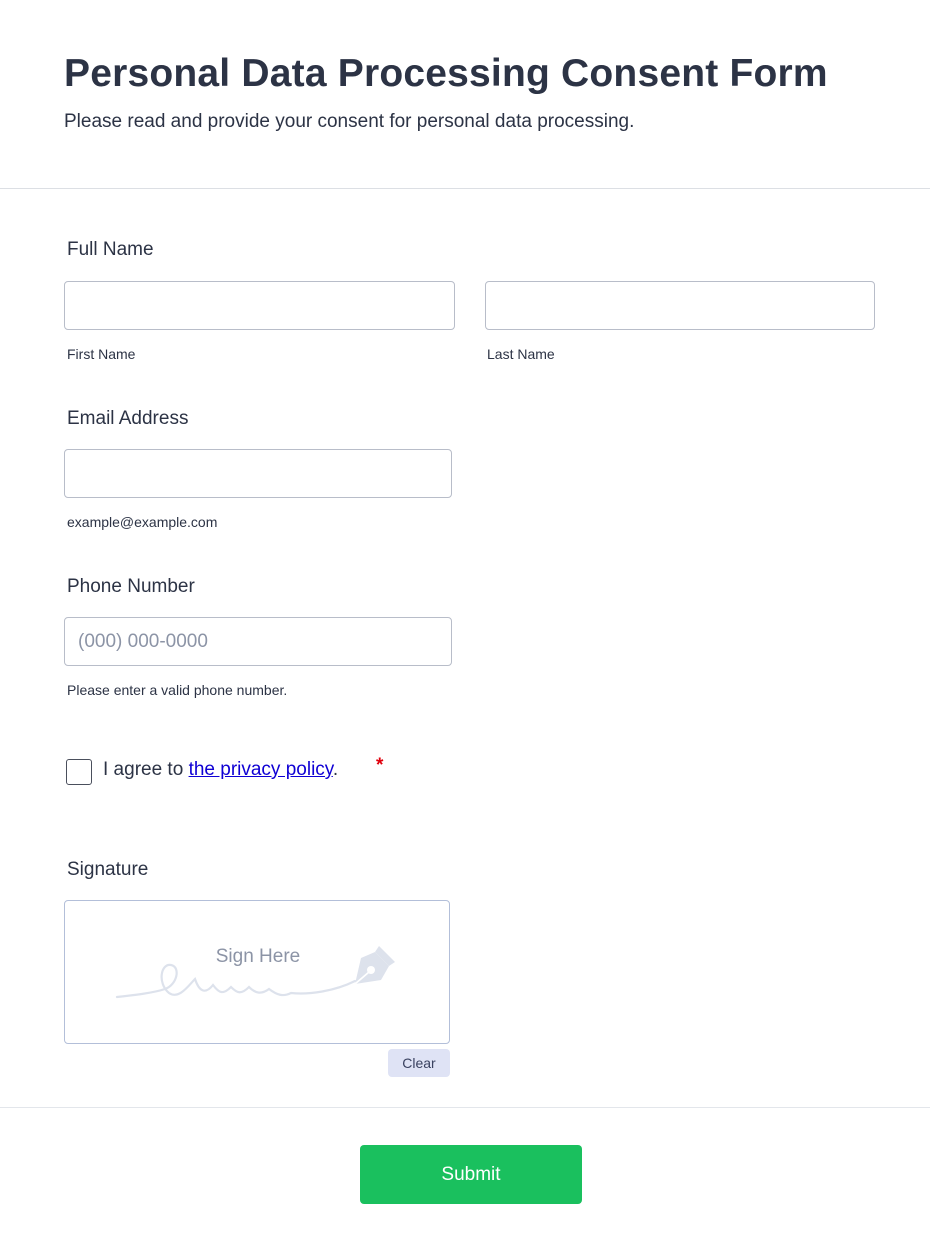 This screenshot has height=1254, width=930. Describe the element at coordinates (465, 1107) in the screenshot. I see `footer-divider` at that location.